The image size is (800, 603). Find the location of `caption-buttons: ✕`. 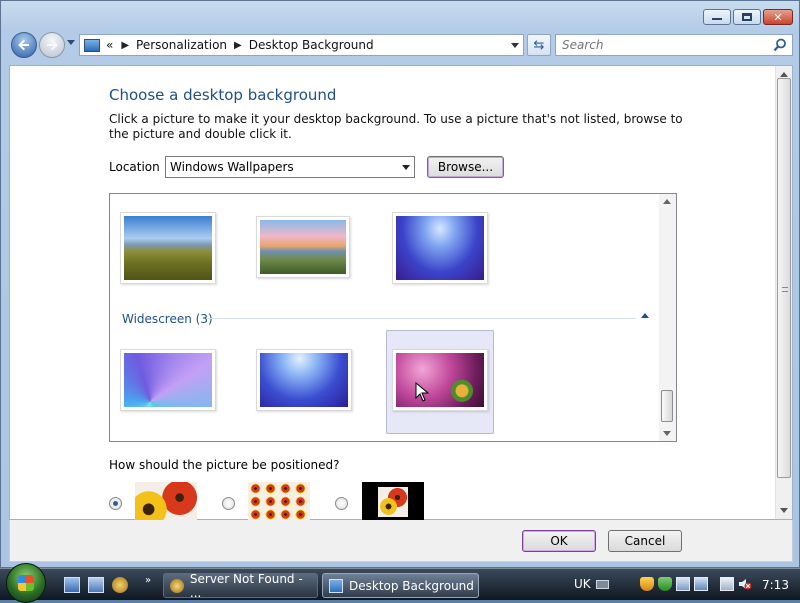

caption-buttons: ✕ is located at coordinates (748, 17).